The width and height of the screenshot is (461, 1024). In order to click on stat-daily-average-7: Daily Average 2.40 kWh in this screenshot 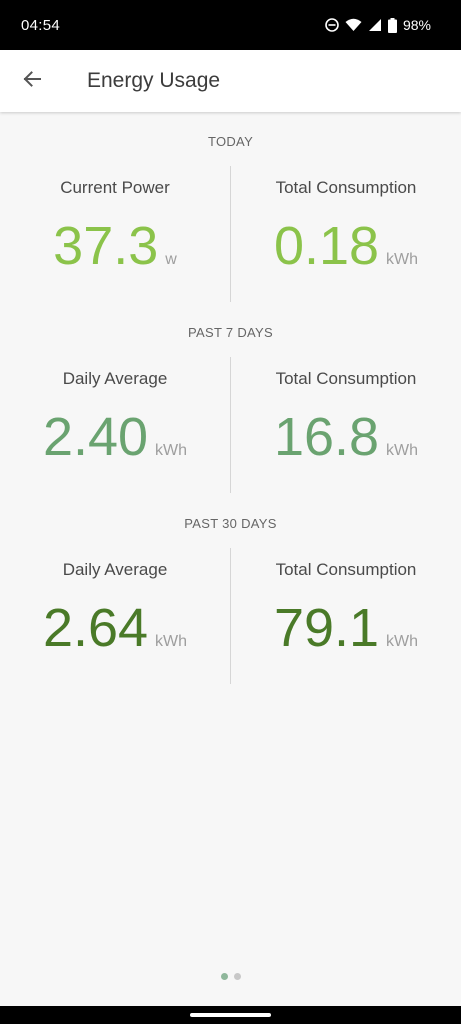, I will do `click(115, 425)`.